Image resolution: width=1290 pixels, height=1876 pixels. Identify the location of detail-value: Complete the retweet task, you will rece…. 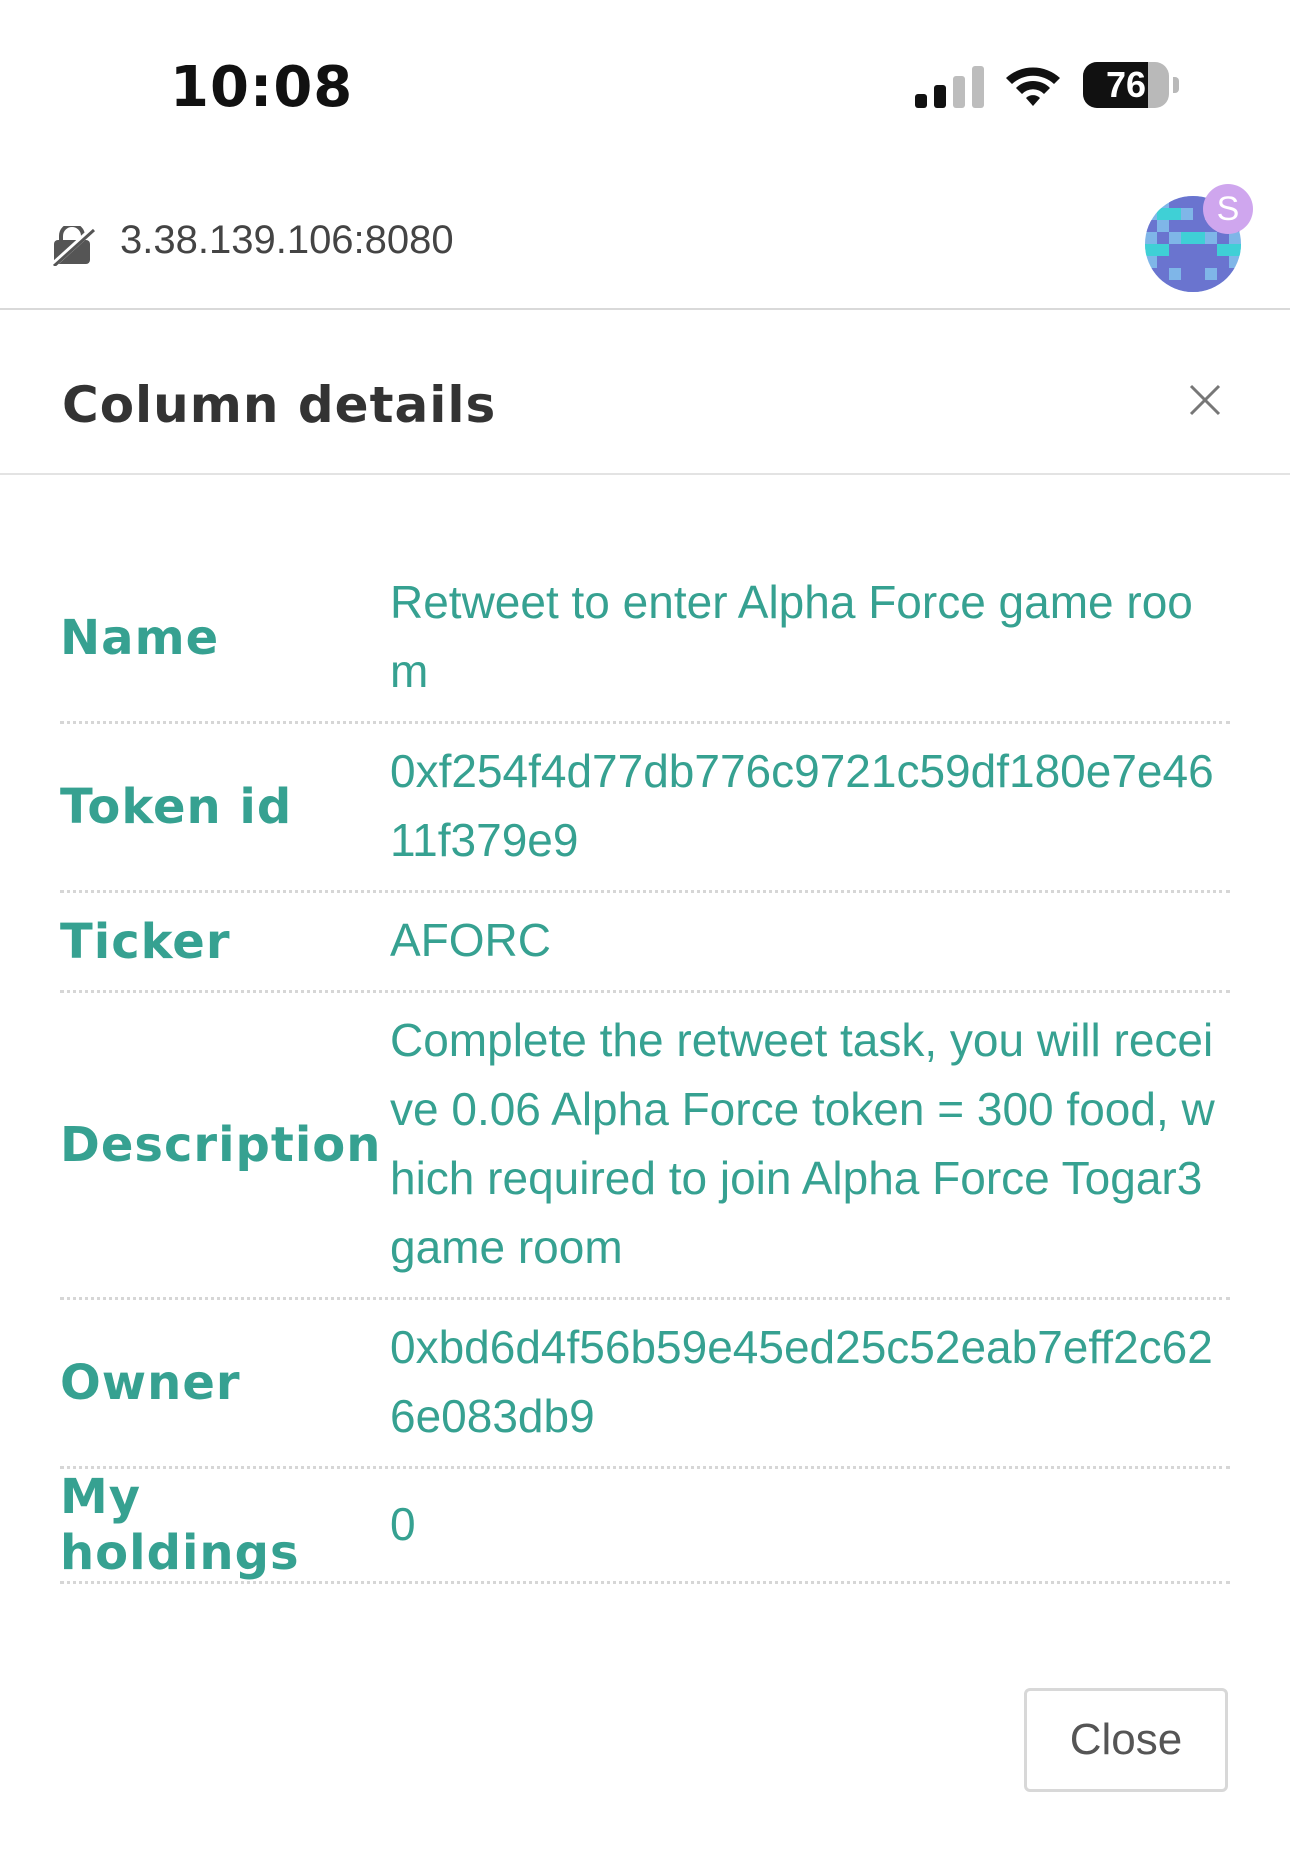
(802, 1143).